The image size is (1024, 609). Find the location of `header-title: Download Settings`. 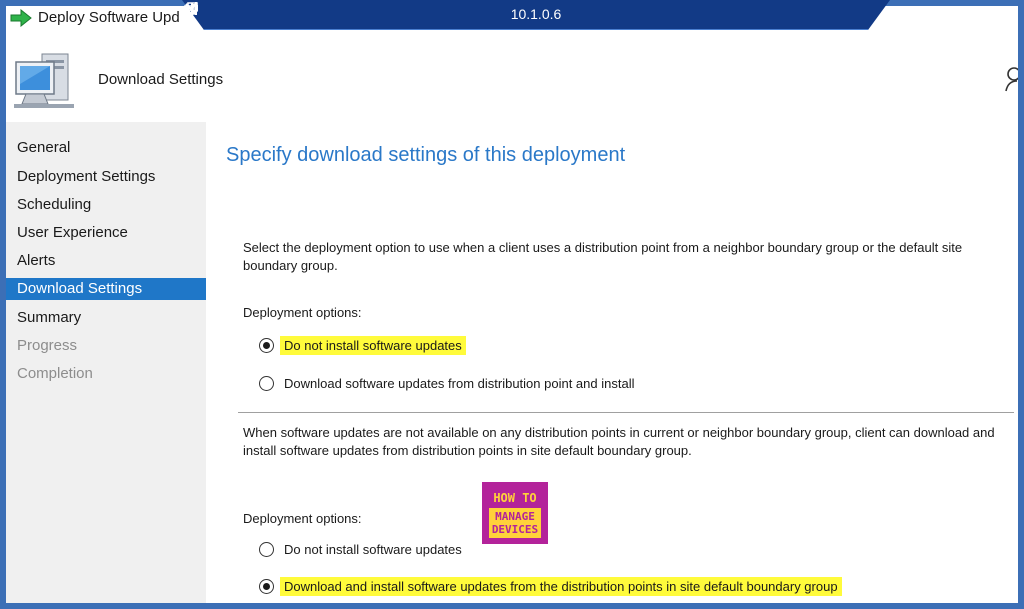

header-title: Download Settings is located at coordinates (161, 79).